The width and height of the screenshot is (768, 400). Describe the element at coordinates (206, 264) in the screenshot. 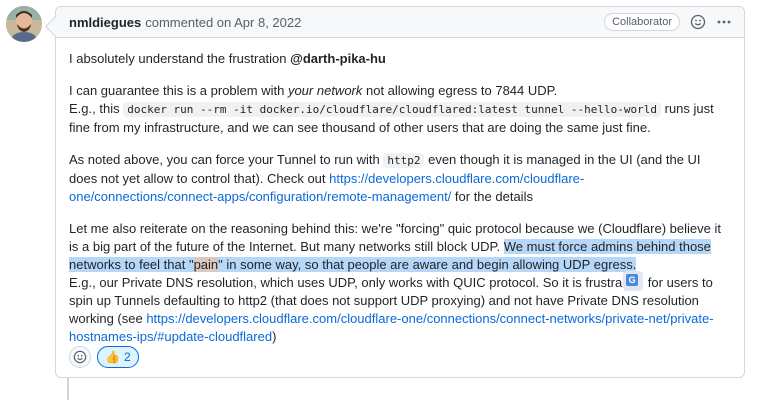

I see `pain-word: pain` at that location.